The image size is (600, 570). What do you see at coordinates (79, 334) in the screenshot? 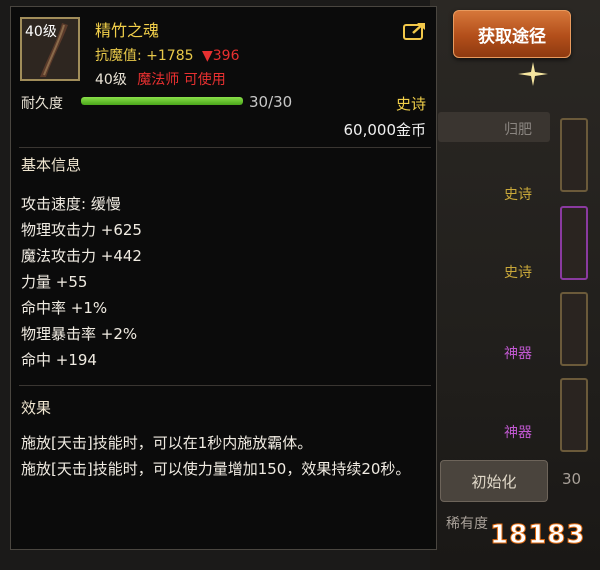
I see `stat-line: 物理暴击率 +2%` at bounding box center [79, 334].